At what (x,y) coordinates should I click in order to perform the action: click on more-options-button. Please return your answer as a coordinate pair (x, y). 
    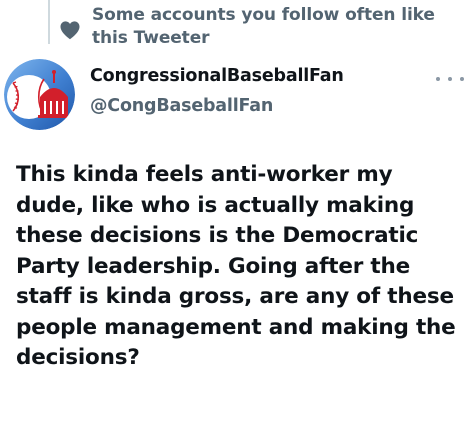
    Looking at the image, I should click on (450, 79).